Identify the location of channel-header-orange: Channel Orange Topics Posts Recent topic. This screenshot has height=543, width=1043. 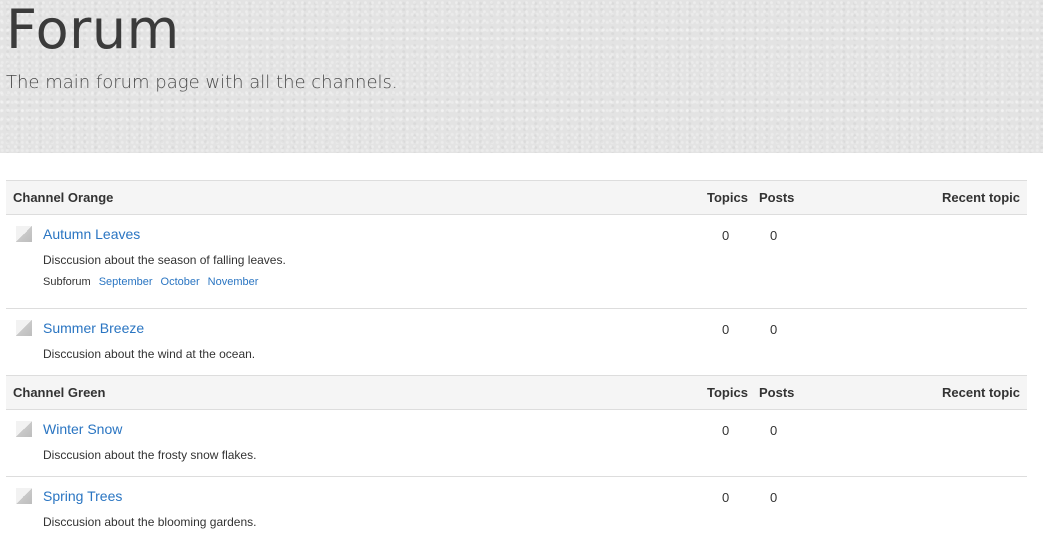
(516, 197).